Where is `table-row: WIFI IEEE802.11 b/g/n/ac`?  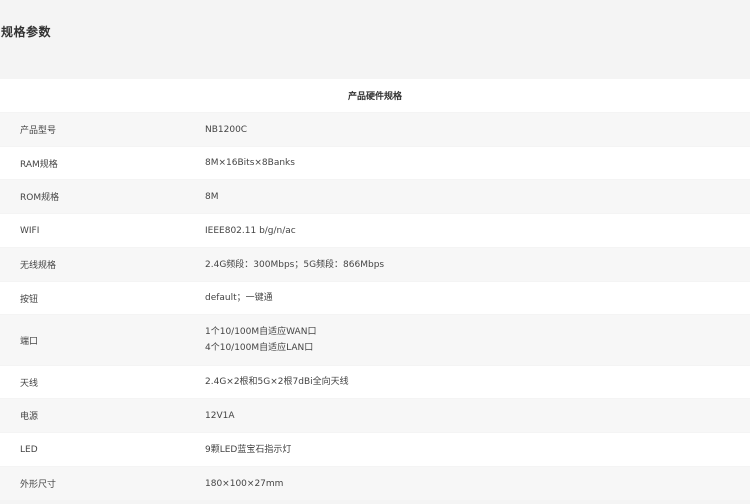 table-row: WIFI IEEE802.11 b/g/n/ac is located at coordinates (375, 230).